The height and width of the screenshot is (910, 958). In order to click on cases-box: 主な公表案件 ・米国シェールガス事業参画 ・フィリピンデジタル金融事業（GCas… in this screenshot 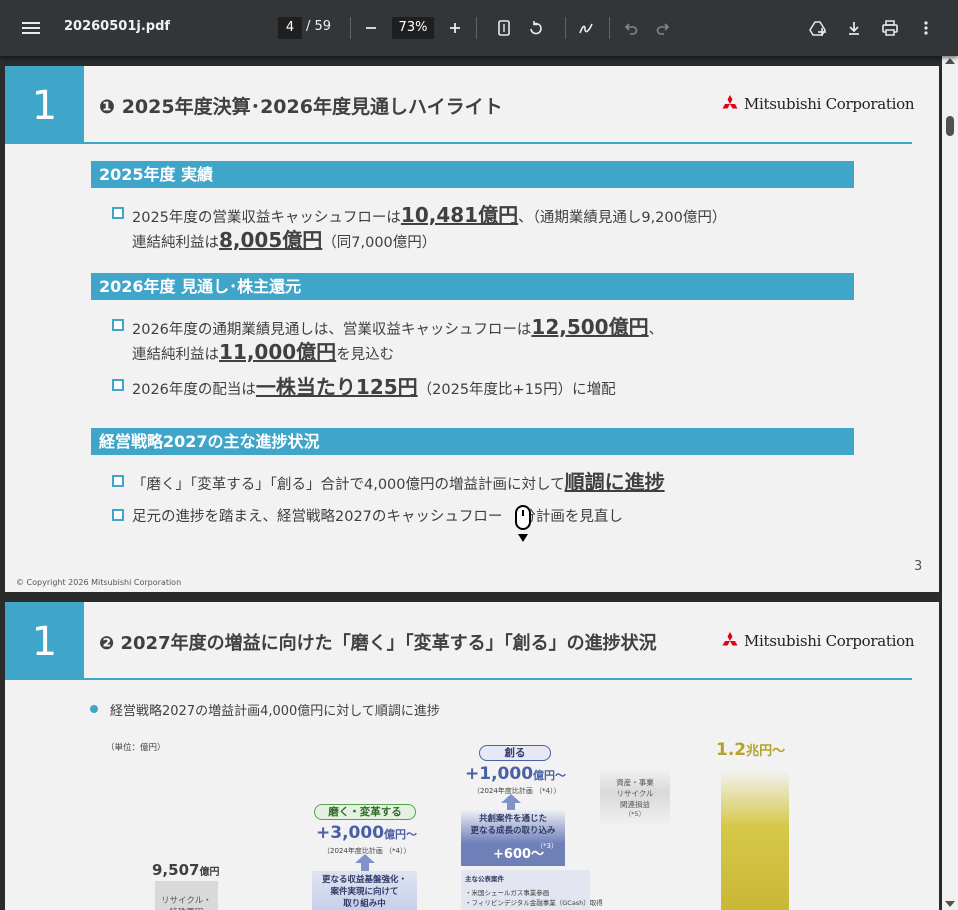, I will do `click(532, 890)`.